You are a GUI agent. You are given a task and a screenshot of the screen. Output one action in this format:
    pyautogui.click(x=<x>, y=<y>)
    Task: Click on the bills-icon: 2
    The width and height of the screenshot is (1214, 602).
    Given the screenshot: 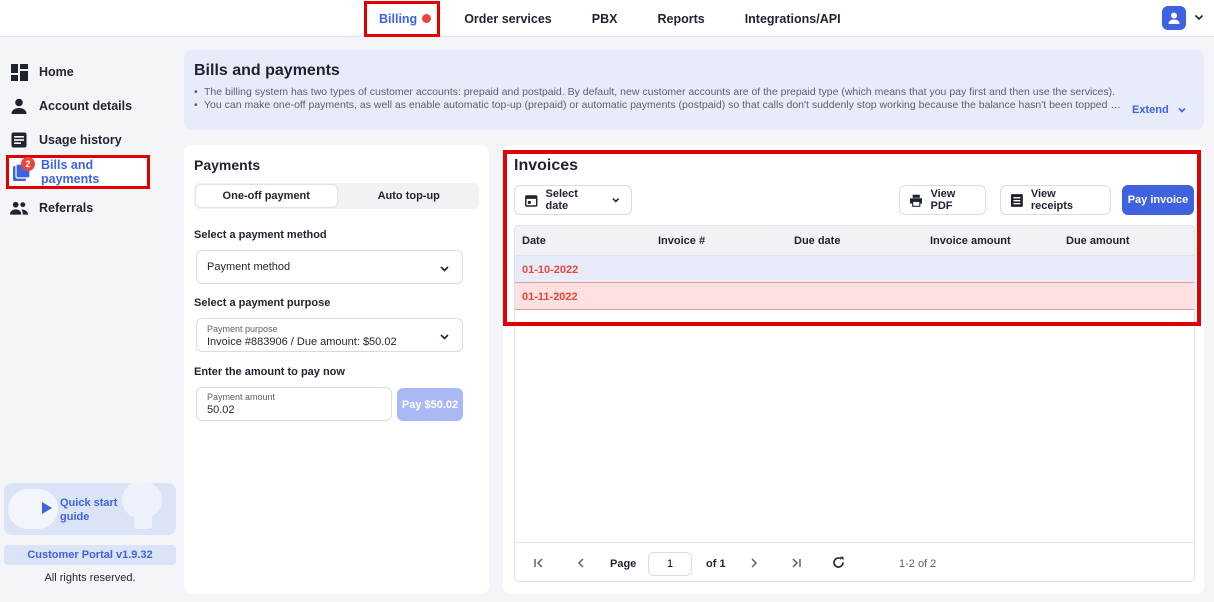 What is the action you would take?
    pyautogui.click(x=24, y=169)
    